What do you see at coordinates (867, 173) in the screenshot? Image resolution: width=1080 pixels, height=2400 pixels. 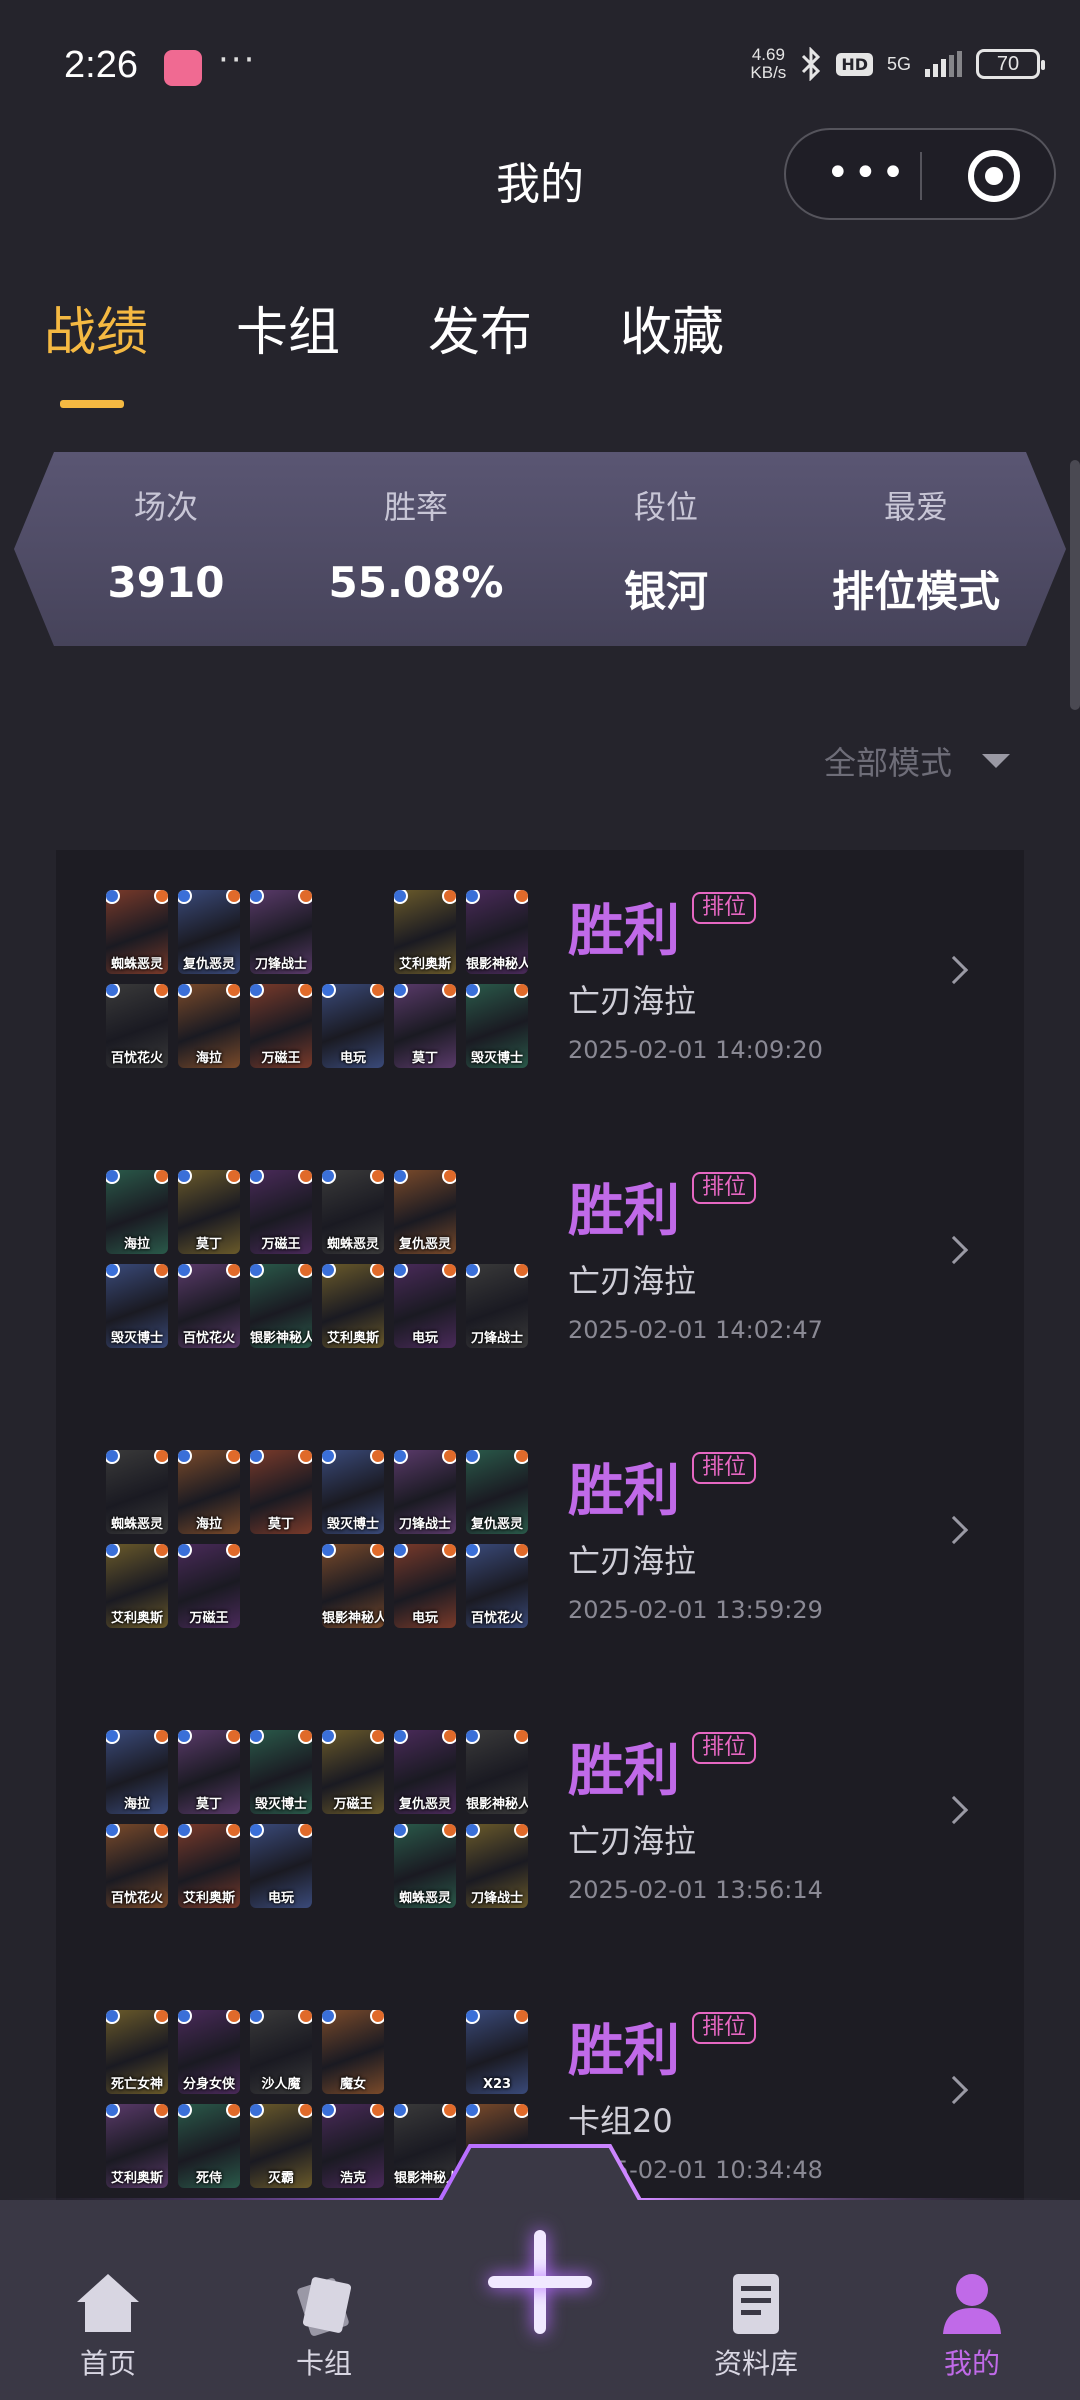 I see `more-menu-button: •••` at bounding box center [867, 173].